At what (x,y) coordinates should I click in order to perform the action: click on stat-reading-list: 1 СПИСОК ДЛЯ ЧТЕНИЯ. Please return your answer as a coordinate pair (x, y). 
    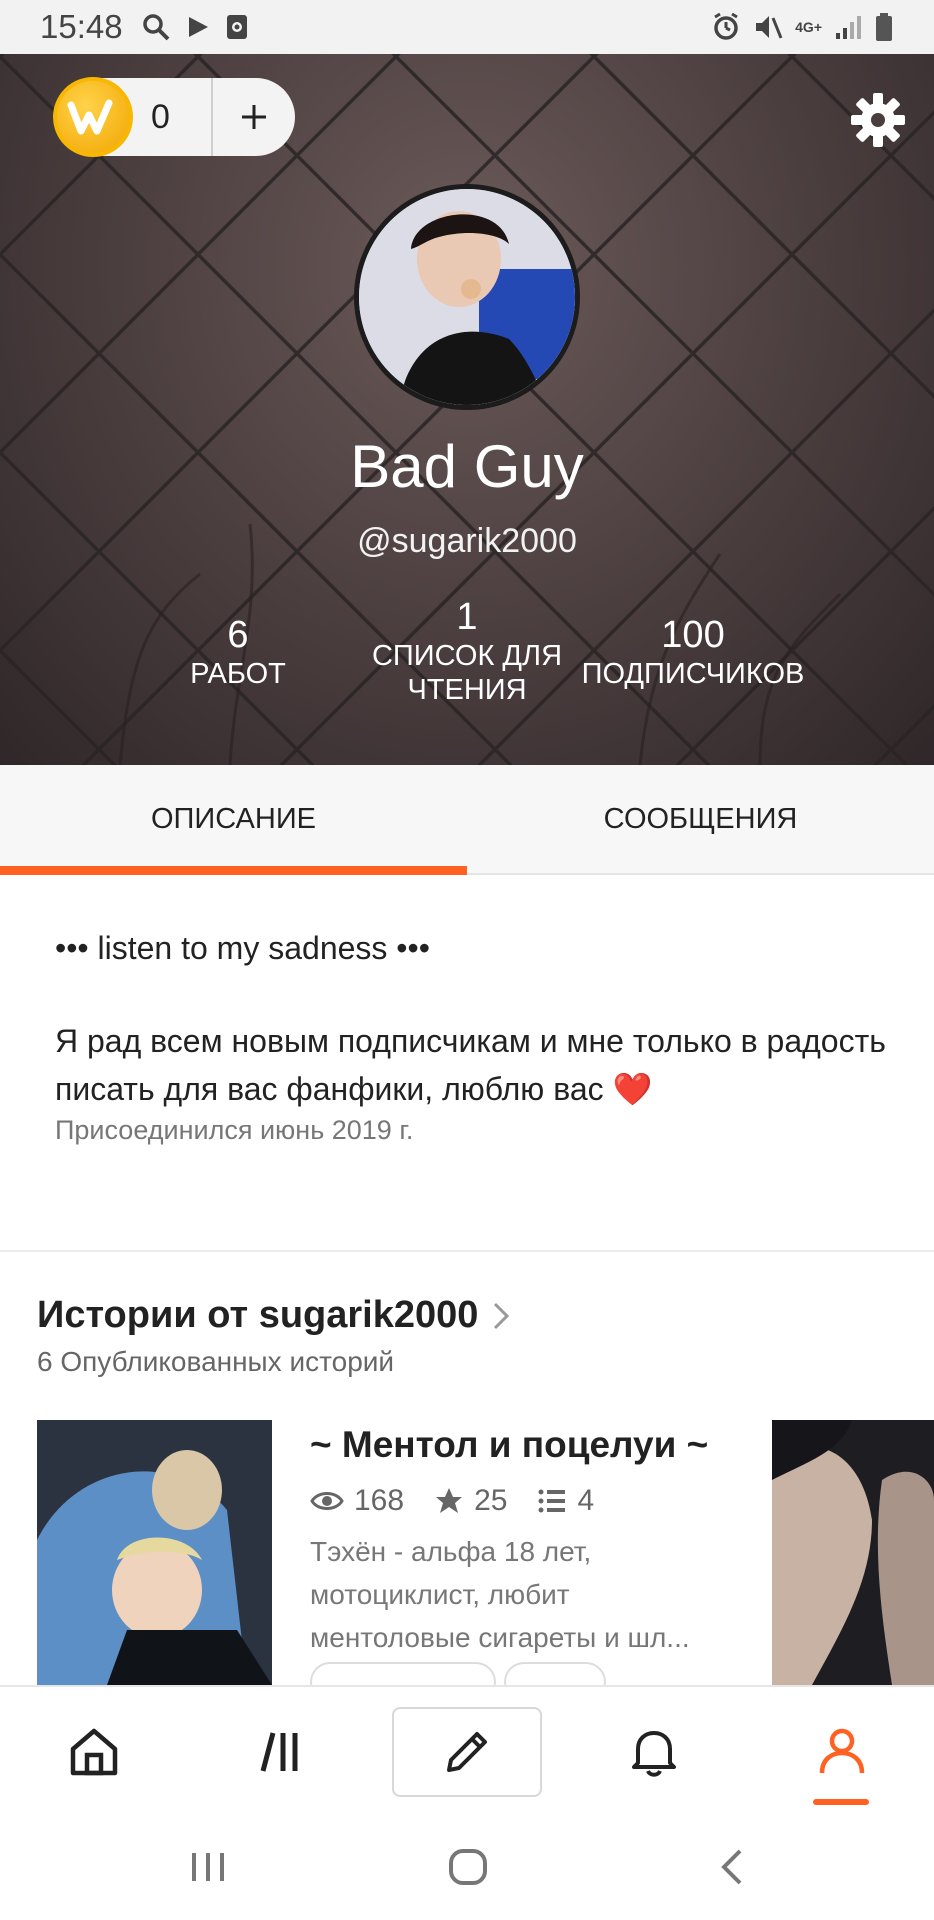
    Looking at the image, I should click on (467, 651).